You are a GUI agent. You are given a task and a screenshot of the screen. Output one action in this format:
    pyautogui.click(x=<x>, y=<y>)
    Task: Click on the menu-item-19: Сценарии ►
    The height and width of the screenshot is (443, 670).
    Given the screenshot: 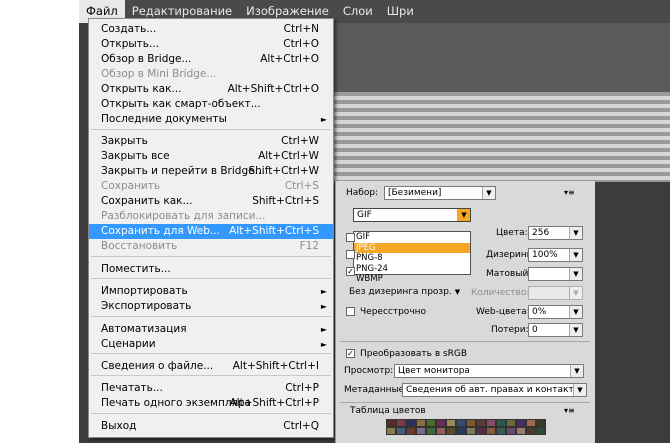 What is the action you would take?
    pyautogui.click(x=211, y=344)
    